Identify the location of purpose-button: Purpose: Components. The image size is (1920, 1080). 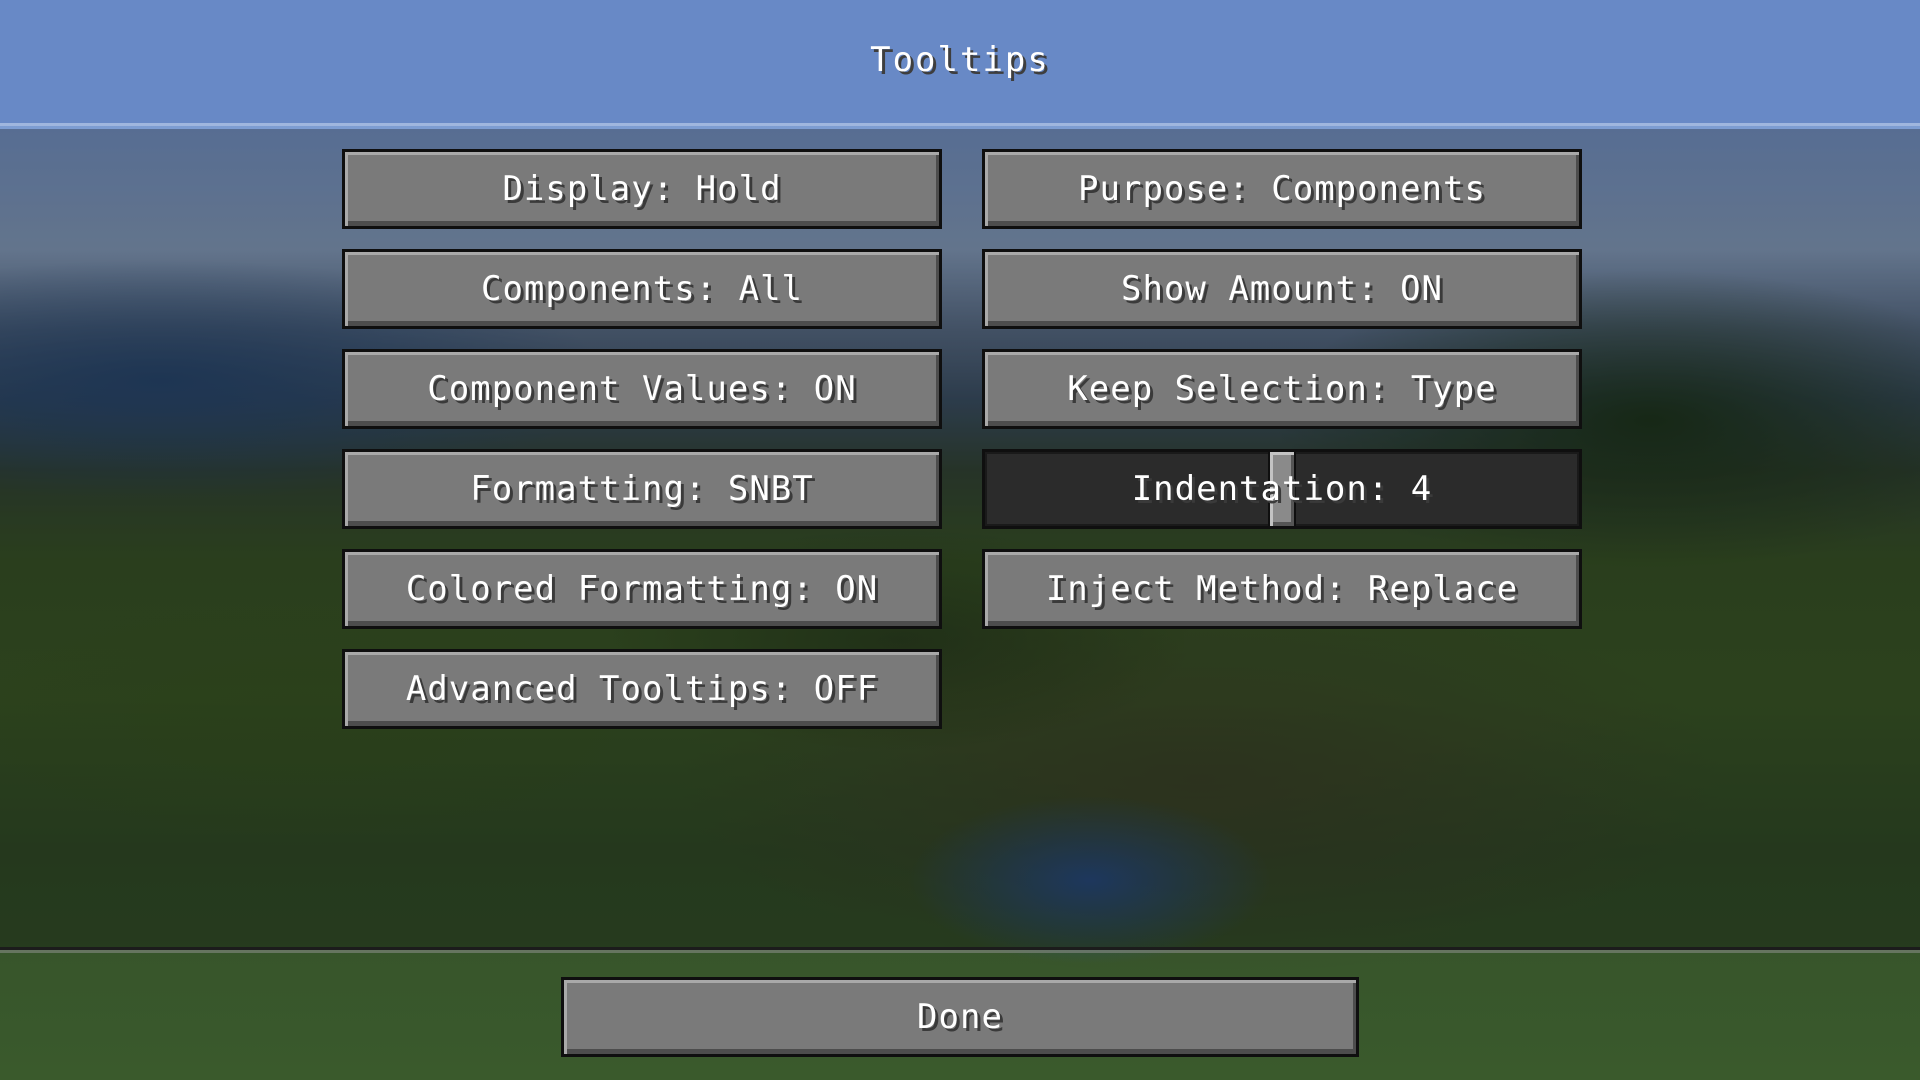
(1282, 189).